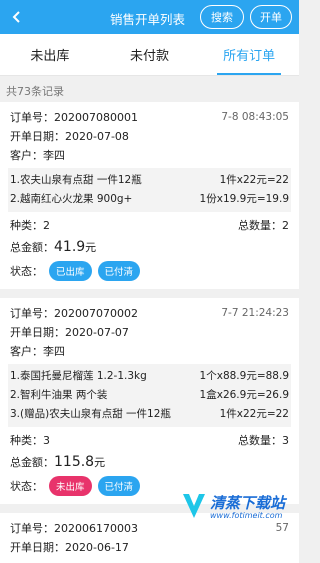 The height and width of the screenshot is (563, 320). I want to click on status-badge-shipped: 已出库, so click(70, 271).